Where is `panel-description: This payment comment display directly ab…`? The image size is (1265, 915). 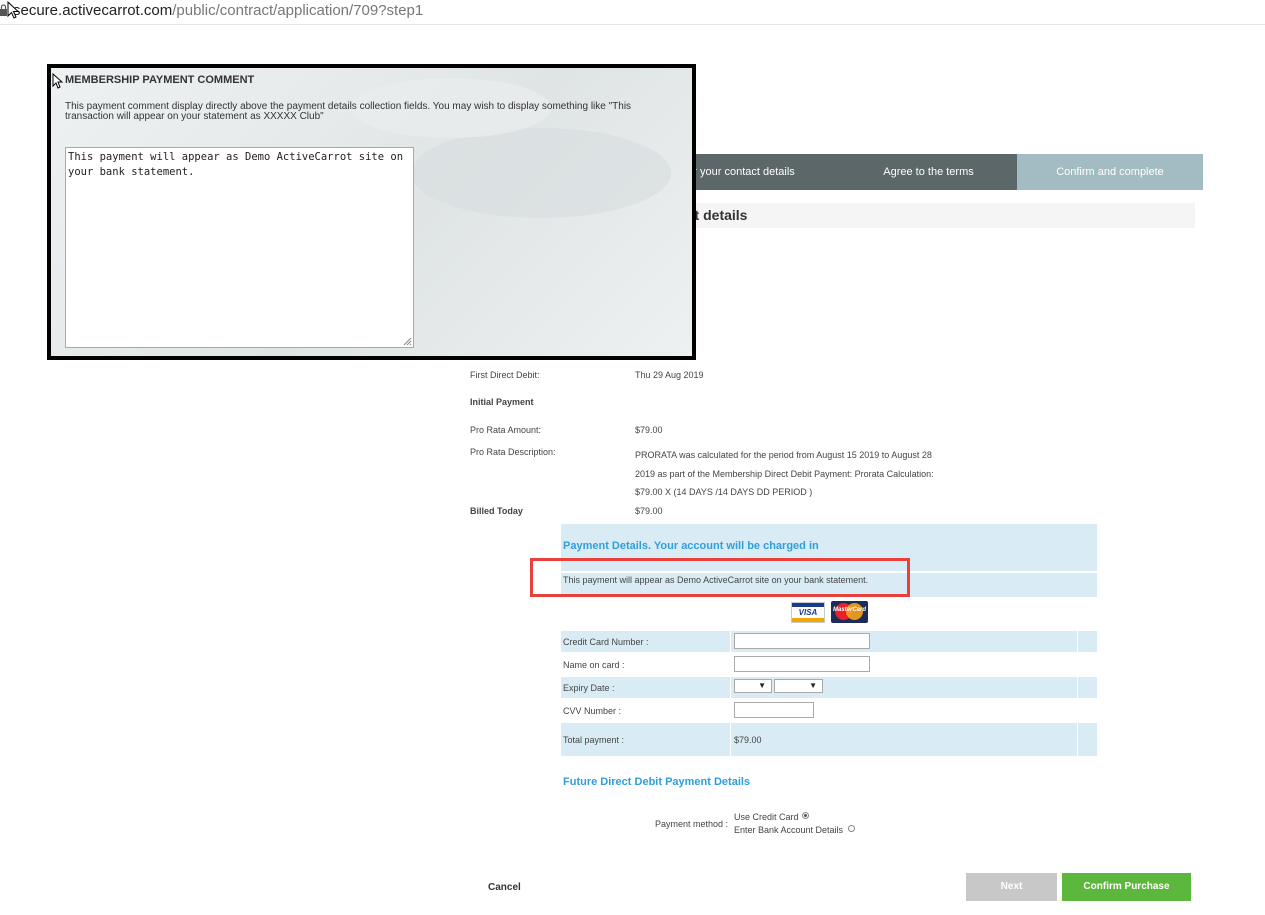
panel-description: This payment comment display directly ab… is located at coordinates (348, 111).